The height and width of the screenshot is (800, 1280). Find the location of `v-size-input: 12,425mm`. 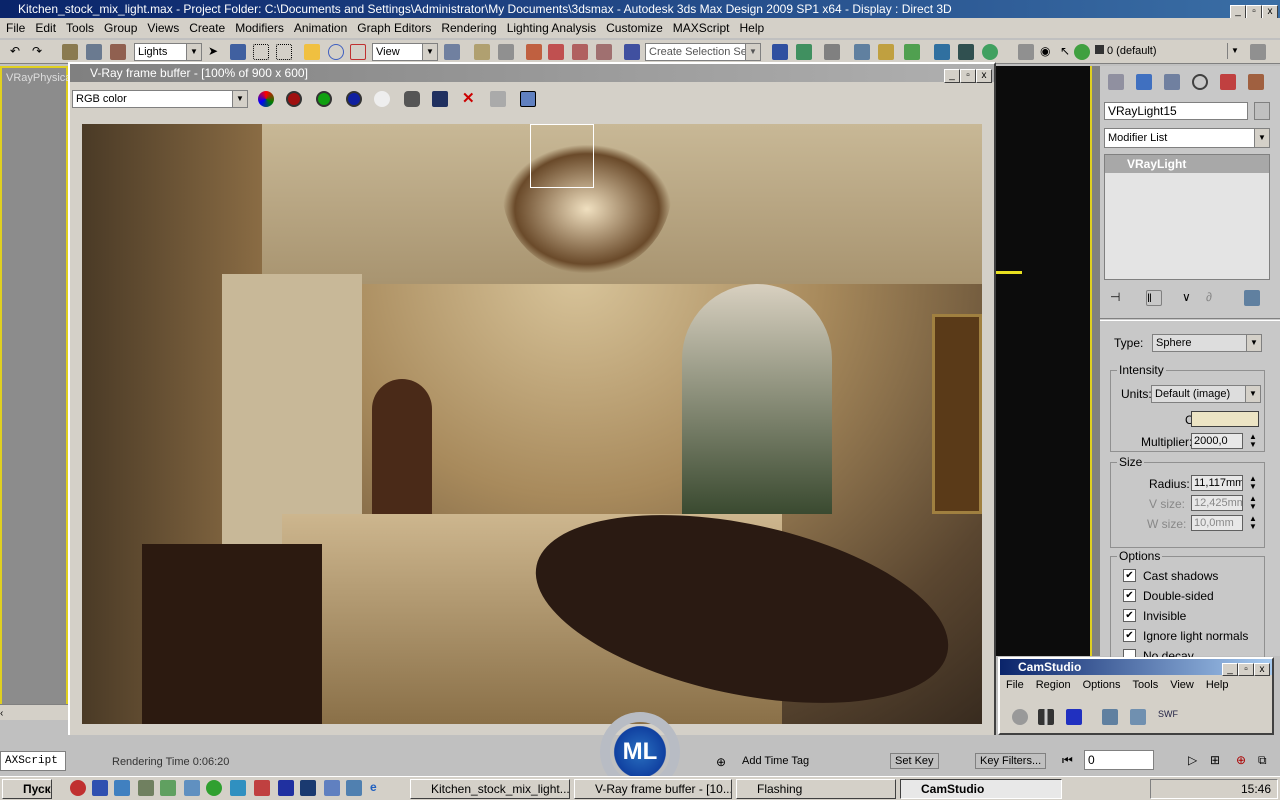

v-size-input: 12,425mm is located at coordinates (1217, 503).